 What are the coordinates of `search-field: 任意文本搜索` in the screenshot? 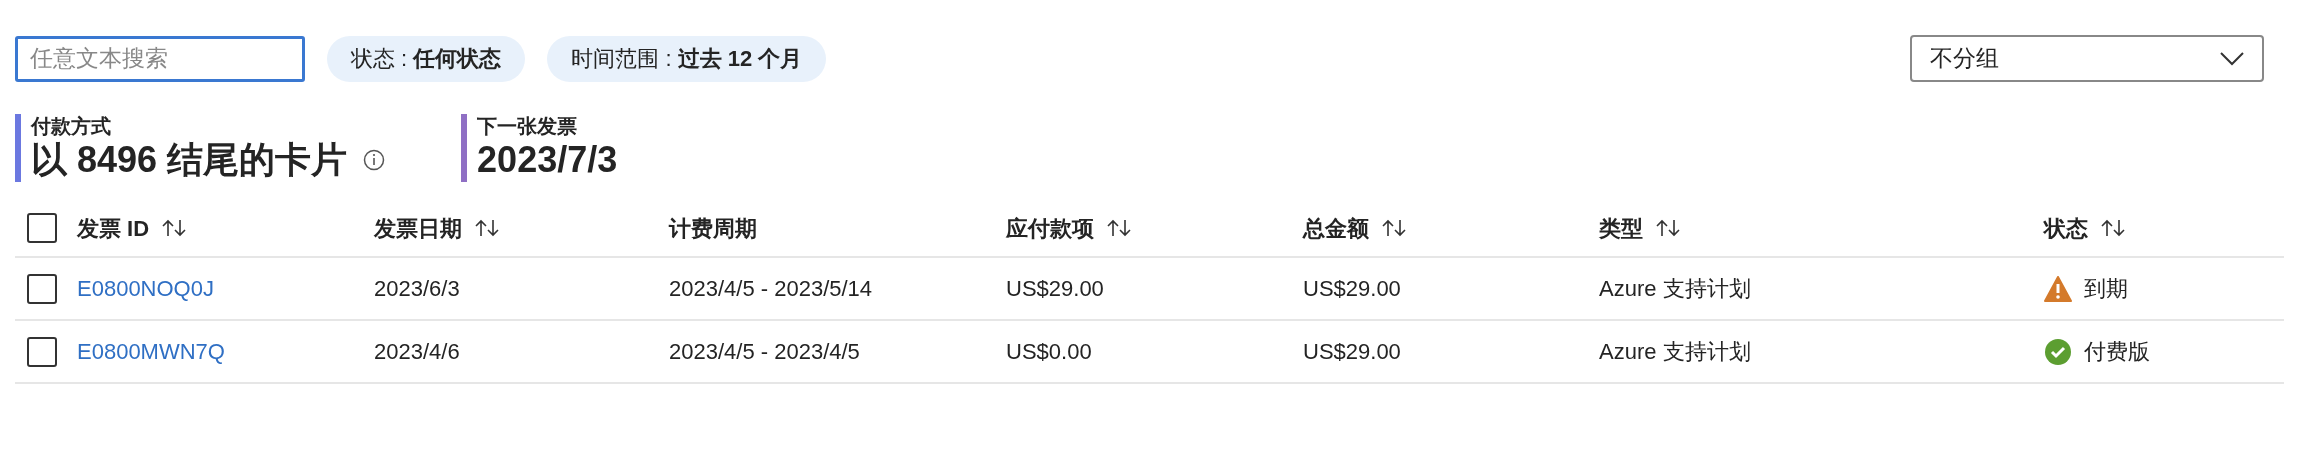 It's located at (160, 58).